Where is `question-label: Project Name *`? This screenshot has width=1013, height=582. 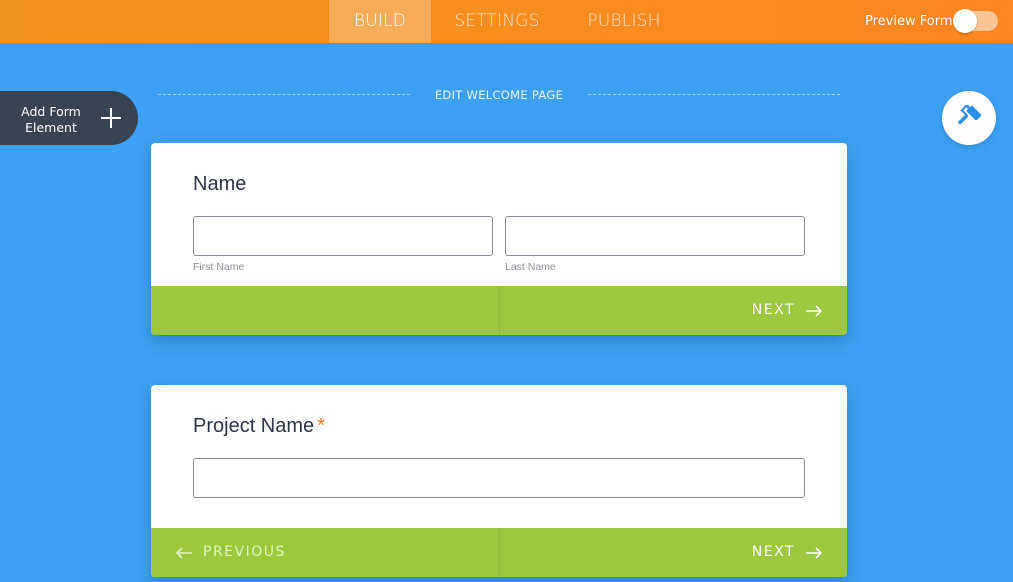 question-label: Project Name * is located at coordinates (259, 426).